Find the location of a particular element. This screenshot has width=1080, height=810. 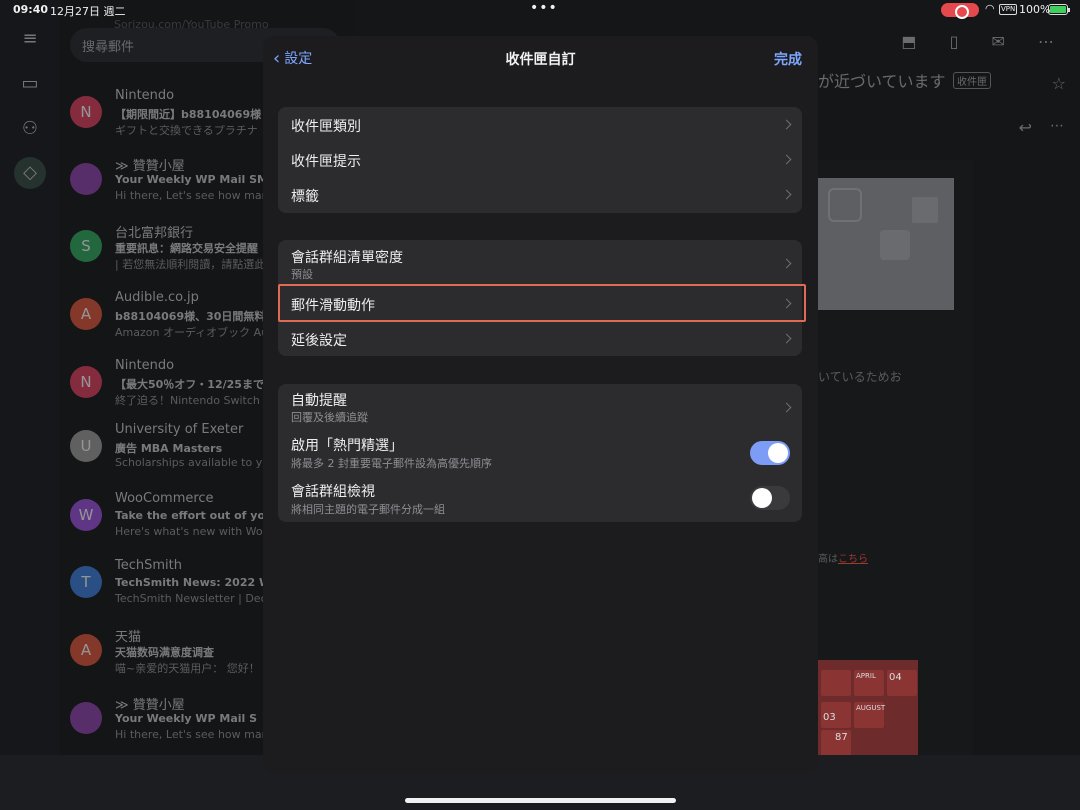

star-icon: ☆ is located at coordinates (1059, 83).